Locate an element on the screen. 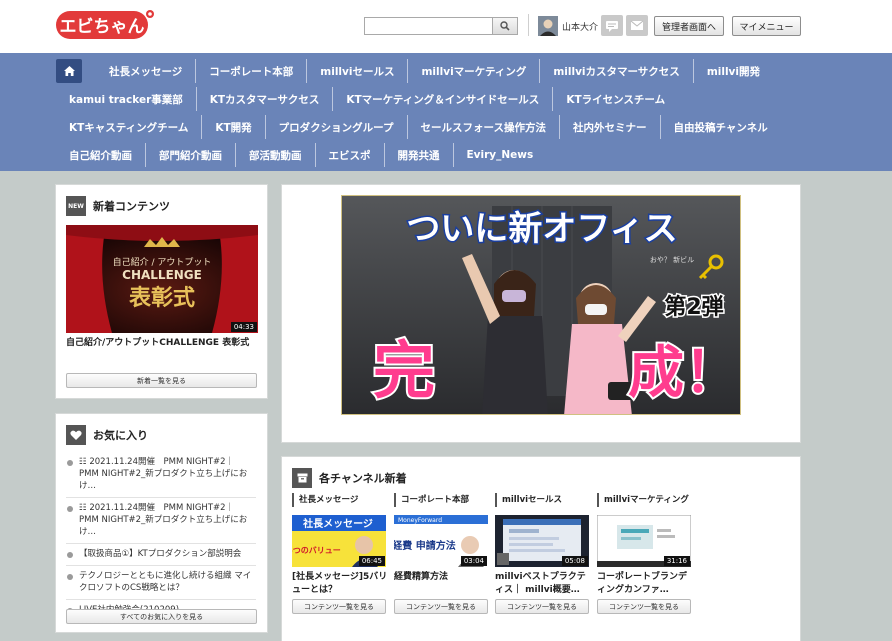  panel-header: NEW 新着コンテンツ is located at coordinates (118, 206).